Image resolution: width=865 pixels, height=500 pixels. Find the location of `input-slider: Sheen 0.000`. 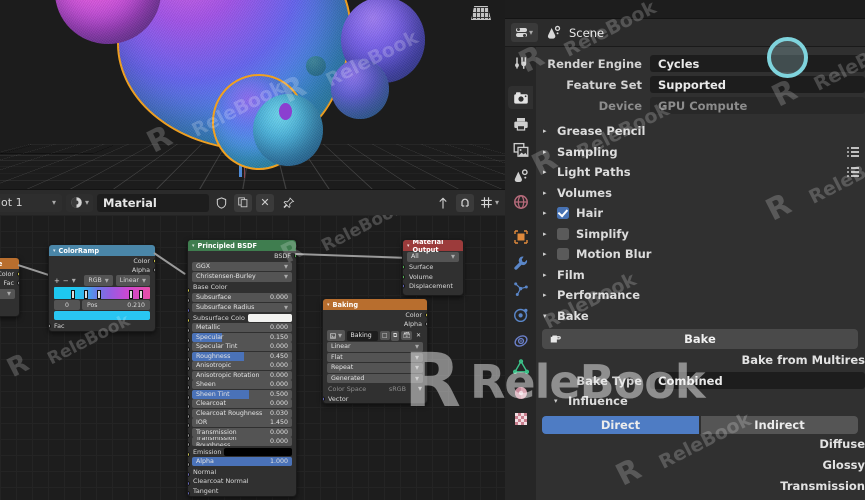

input-slider: Sheen 0.000 is located at coordinates (242, 385).